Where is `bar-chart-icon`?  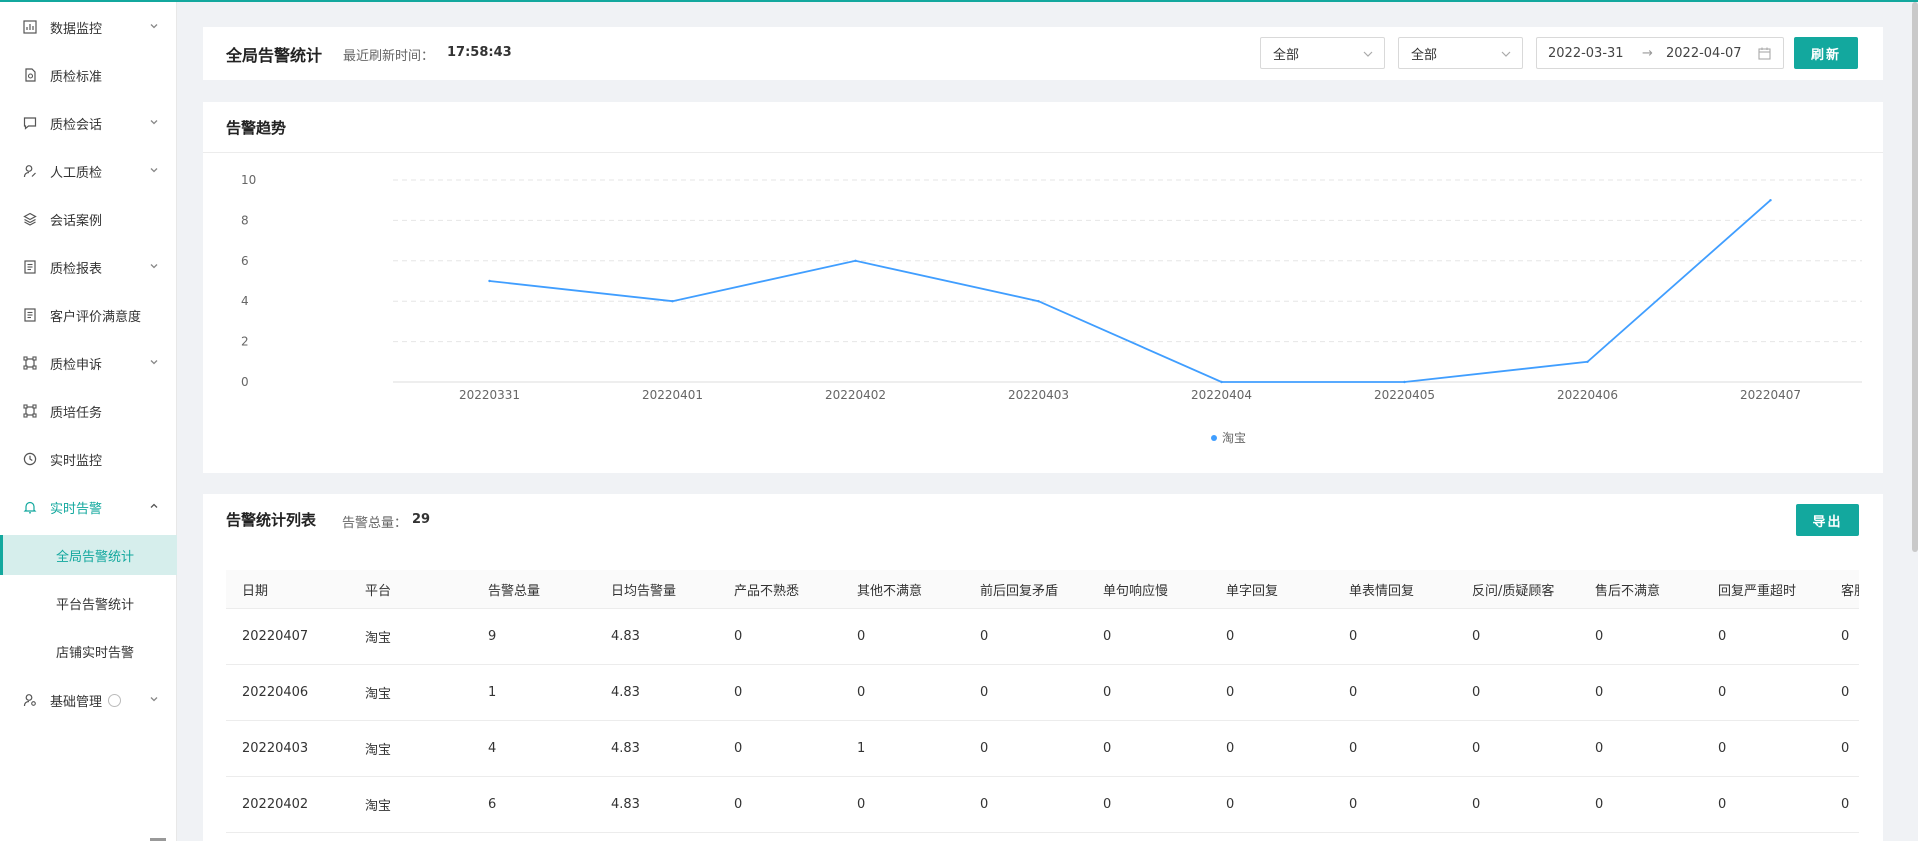 bar-chart-icon is located at coordinates (30, 27).